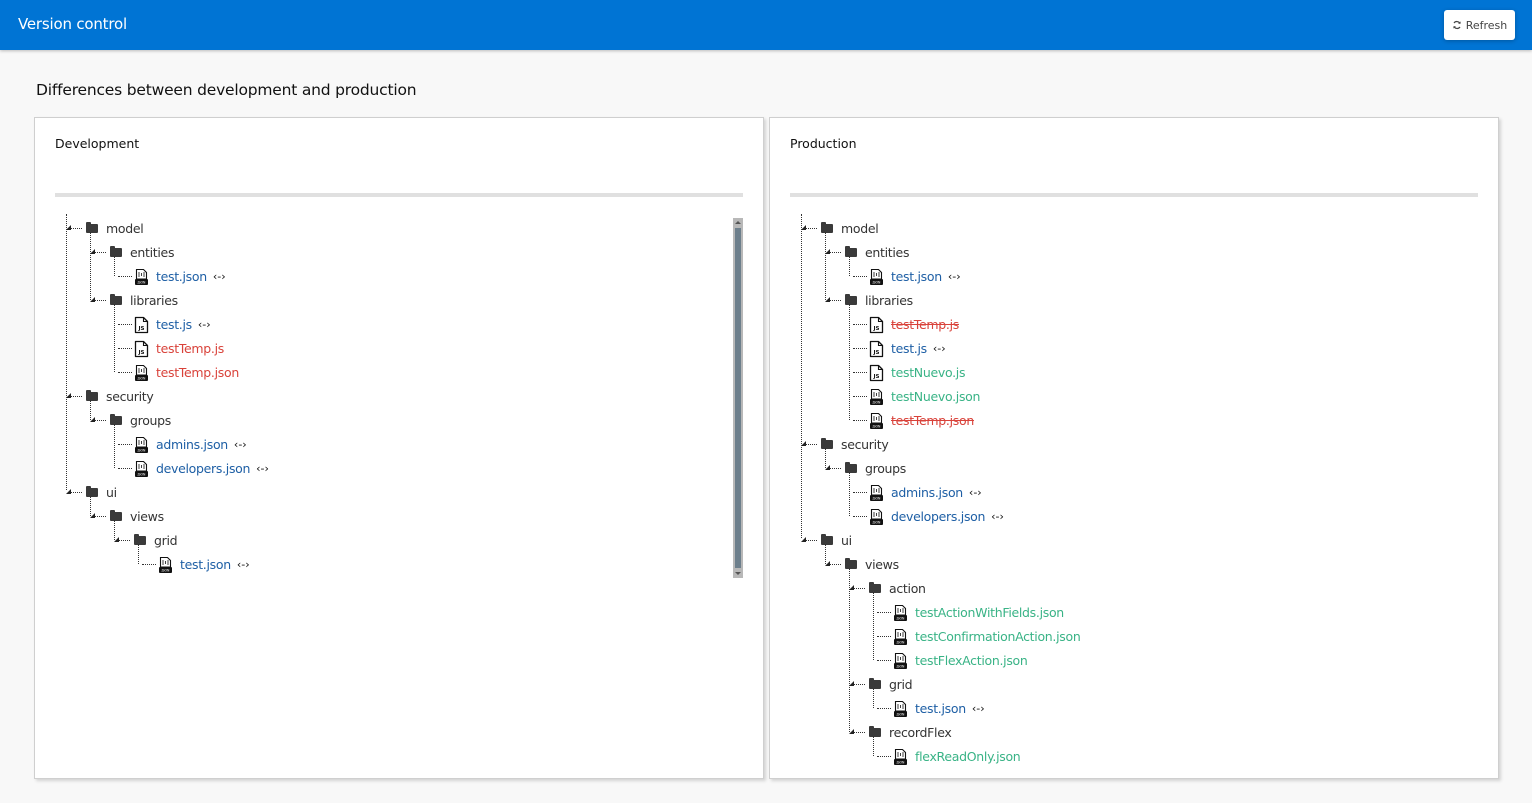  Describe the element at coordinates (1456, 25) in the screenshot. I see `refresh-icon` at that location.